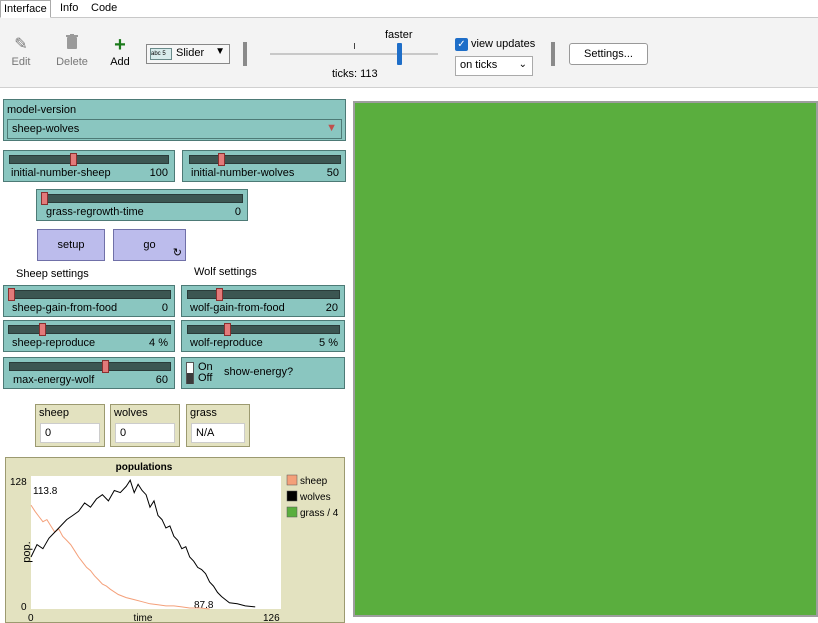 The image size is (818, 623). I want to click on slider-value: 50, so click(332, 173).